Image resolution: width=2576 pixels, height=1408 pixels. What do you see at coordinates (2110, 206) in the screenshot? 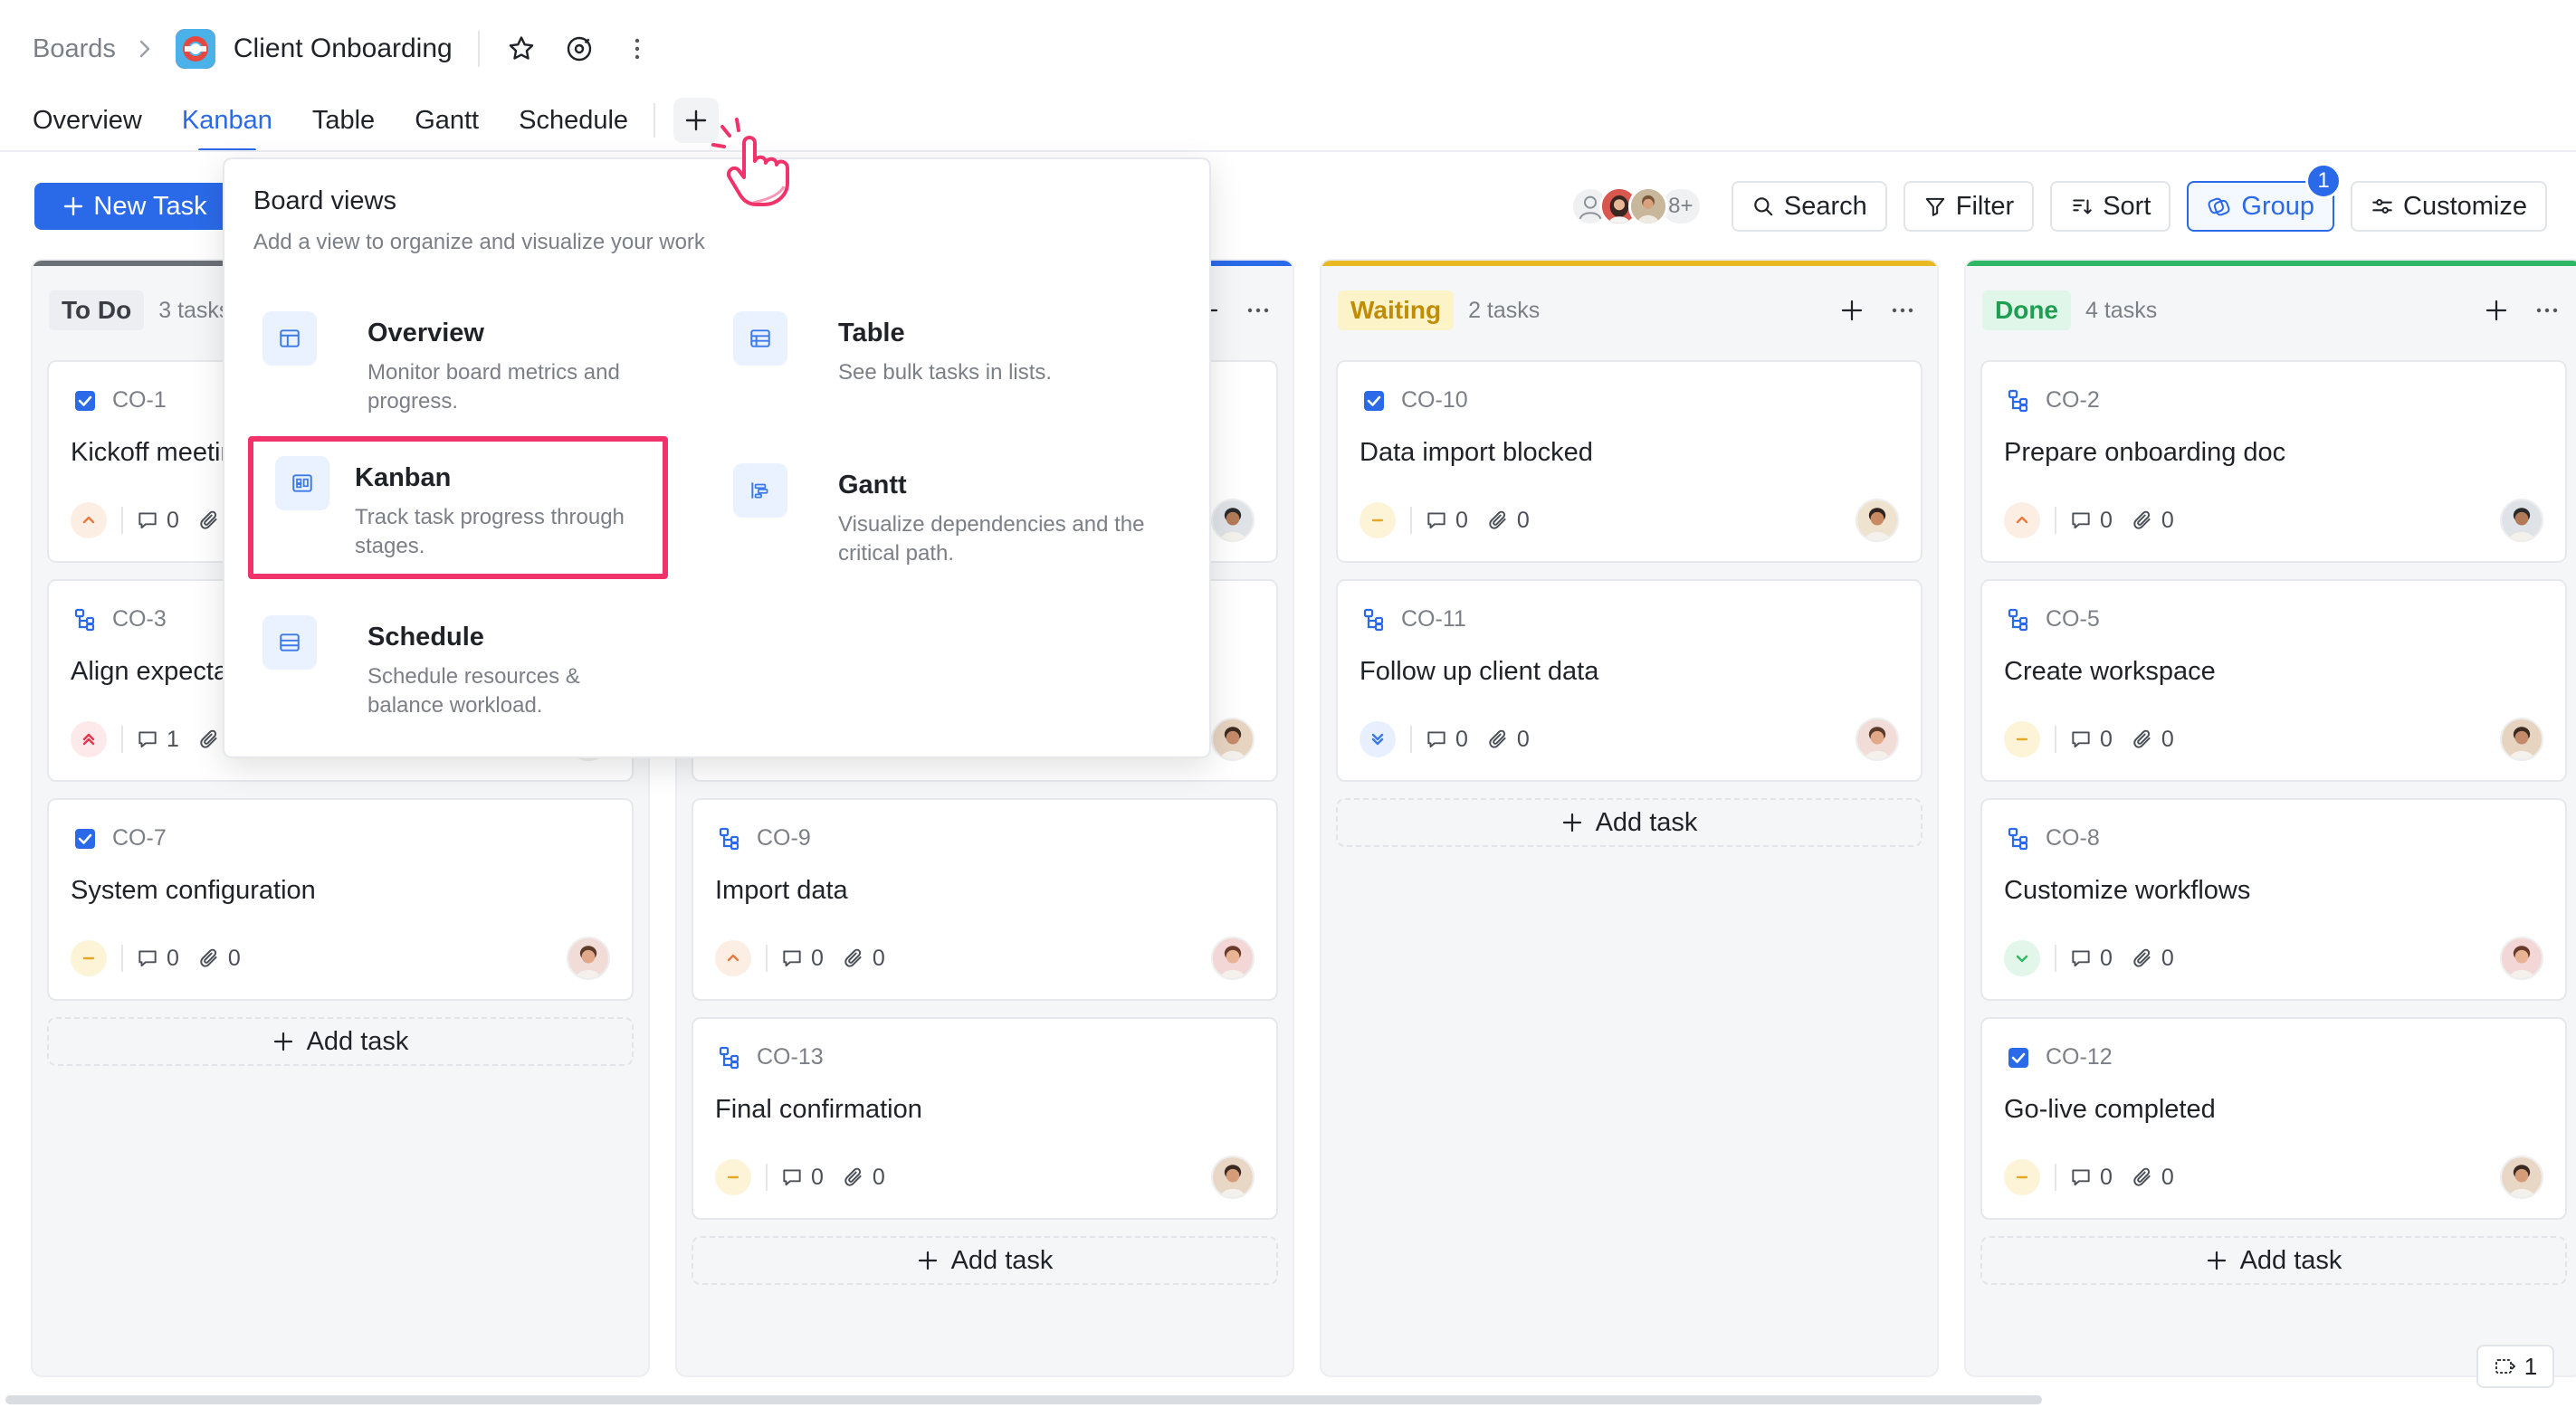
I see `sort-button: Sort` at bounding box center [2110, 206].